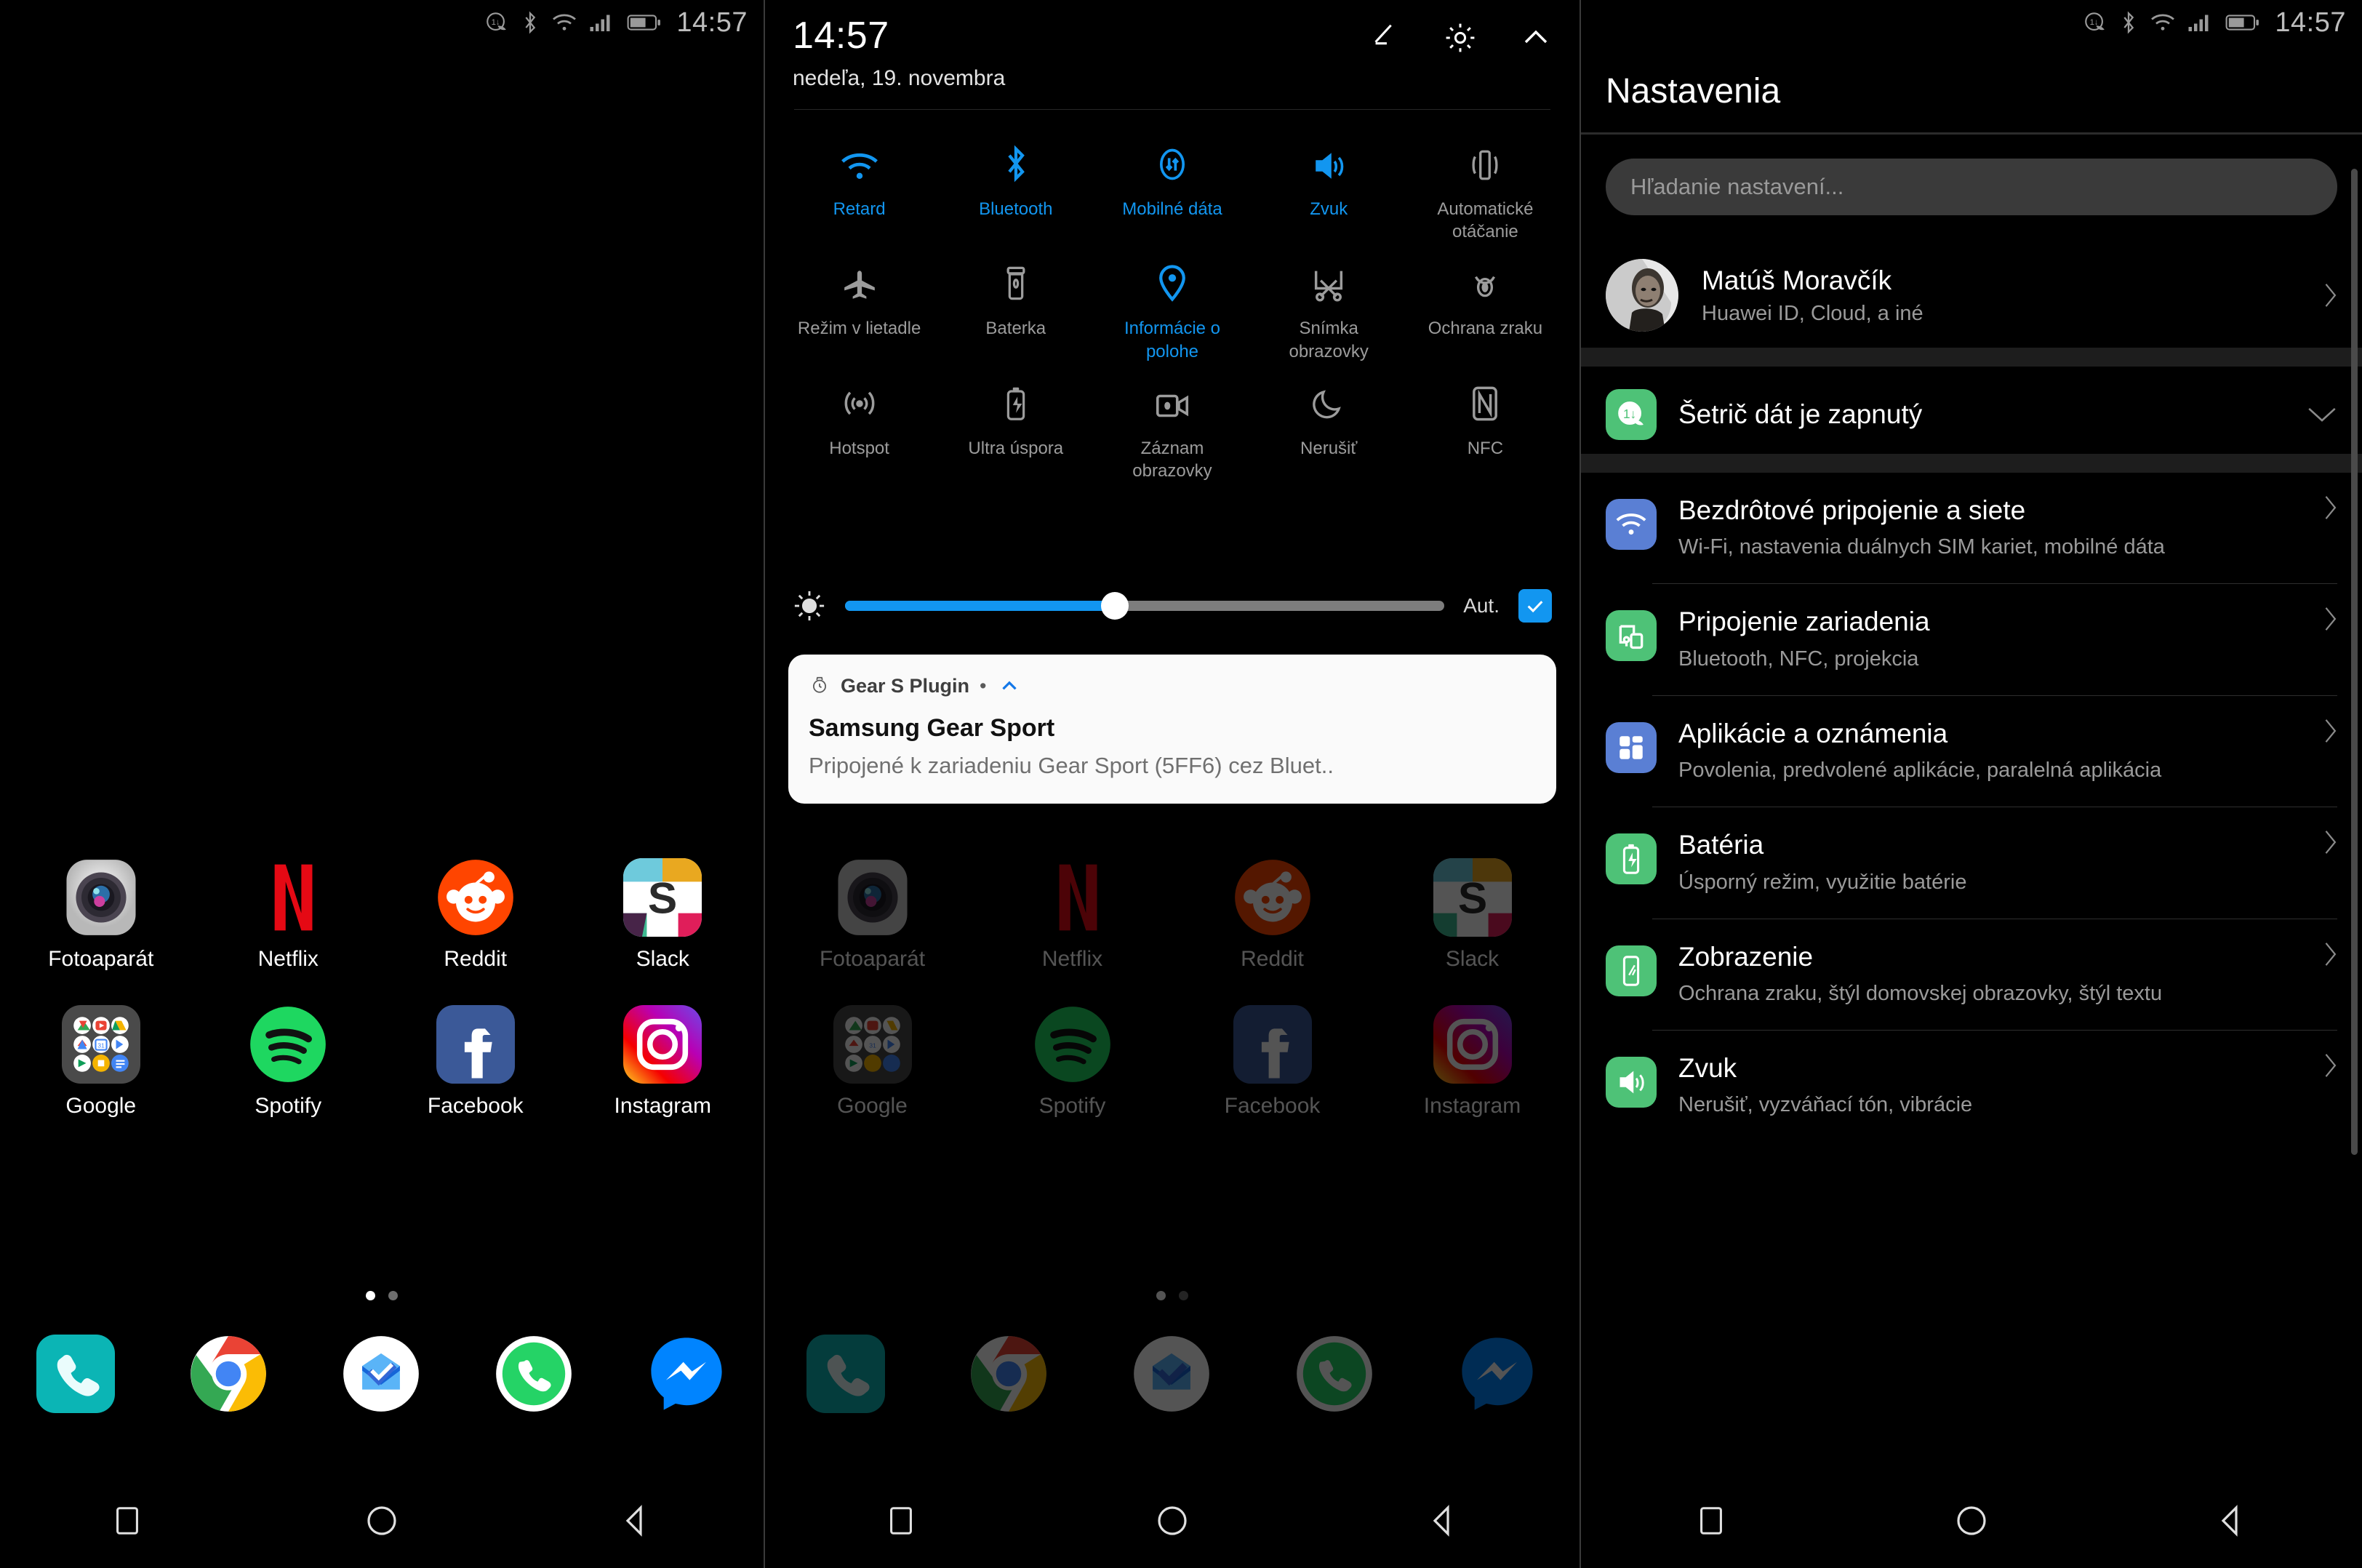 This screenshot has height=1568, width=2362. What do you see at coordinates (1852, 510) in the screenshot?
I see `settings-item-title: Bezdrôtové pripojenie a siete` at bounding box center [1852, 510].